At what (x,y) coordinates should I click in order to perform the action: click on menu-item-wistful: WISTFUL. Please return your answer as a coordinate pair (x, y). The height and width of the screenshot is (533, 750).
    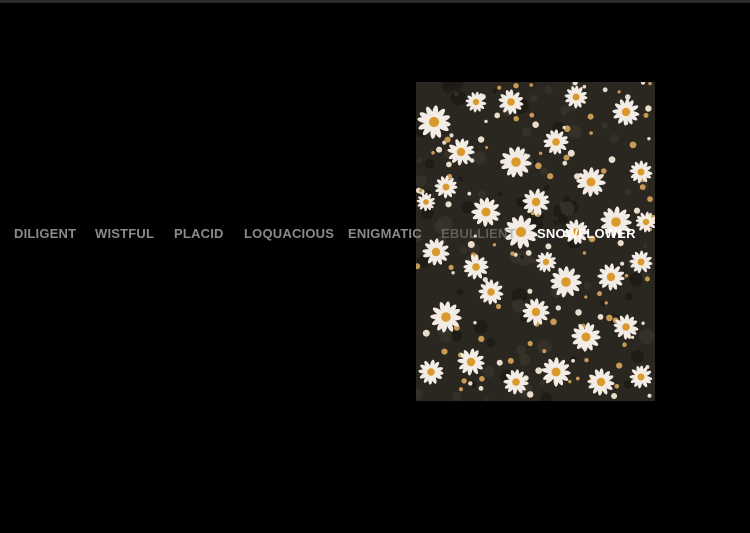
    Looking at the image, I should click on (124, 234).